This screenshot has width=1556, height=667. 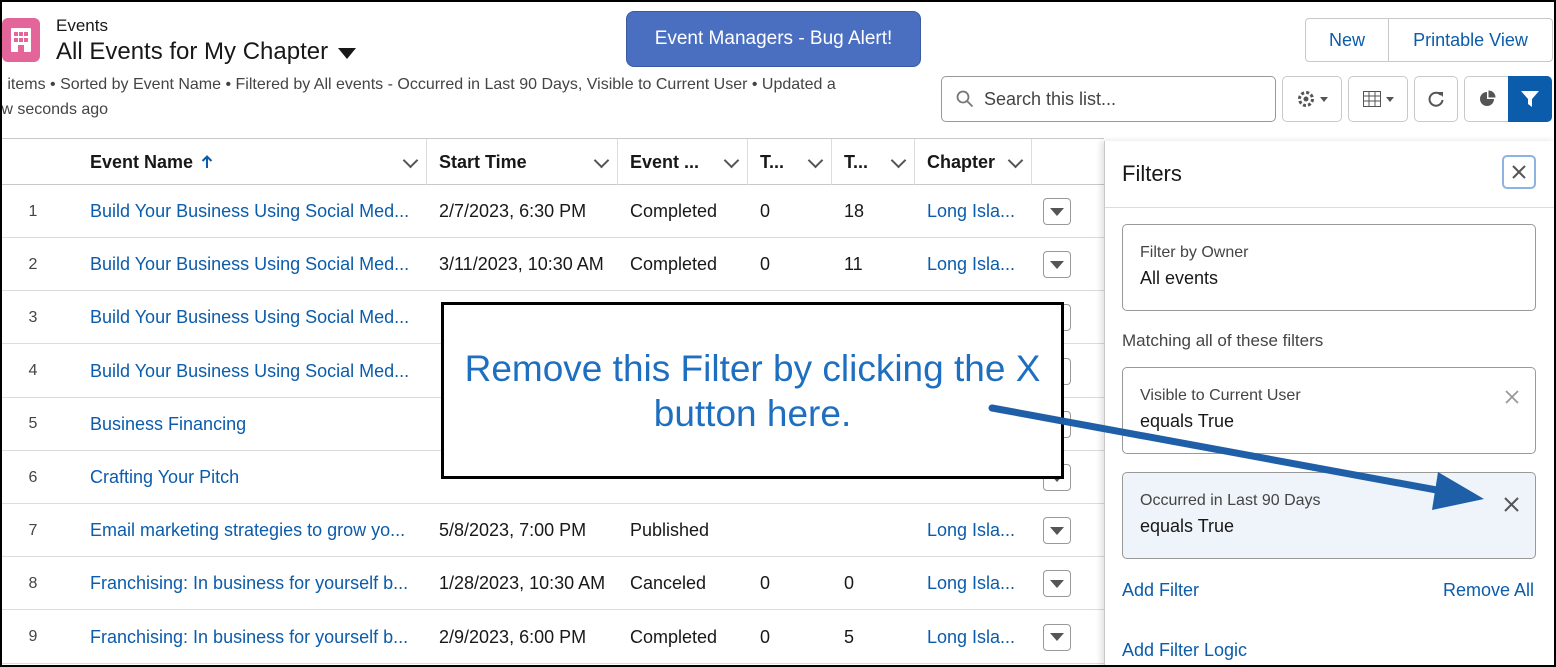 I want to click on start-time-cell: 5/8/2023, 7:00 PM, so click(x=513, y=530).